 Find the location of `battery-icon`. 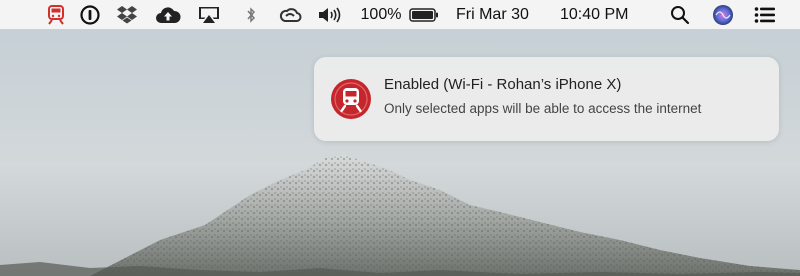

battery-icon is located at coordinates (424, 15).